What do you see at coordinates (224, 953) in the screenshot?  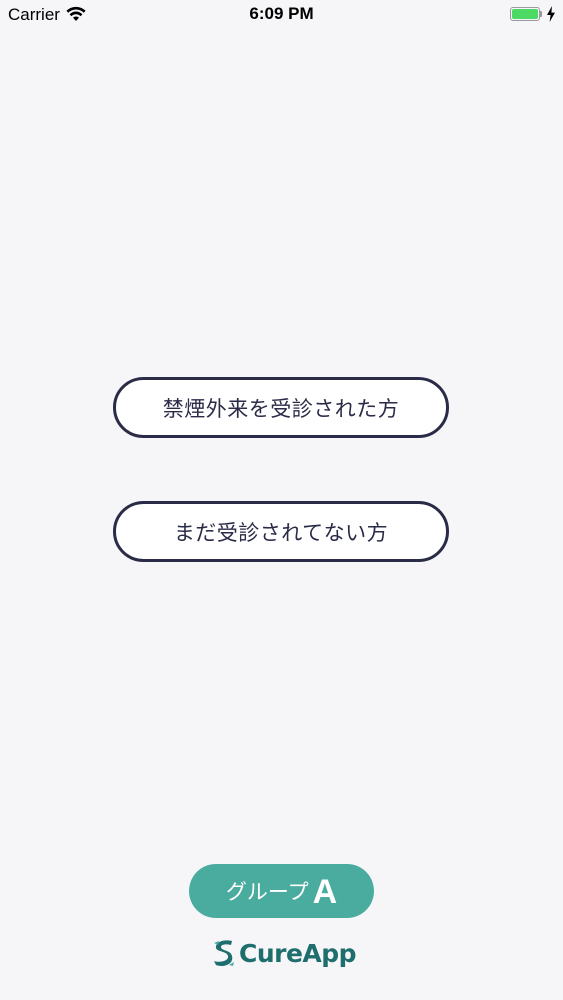 I see `cureapp-logo-icon` at bounding box center [224, 953].